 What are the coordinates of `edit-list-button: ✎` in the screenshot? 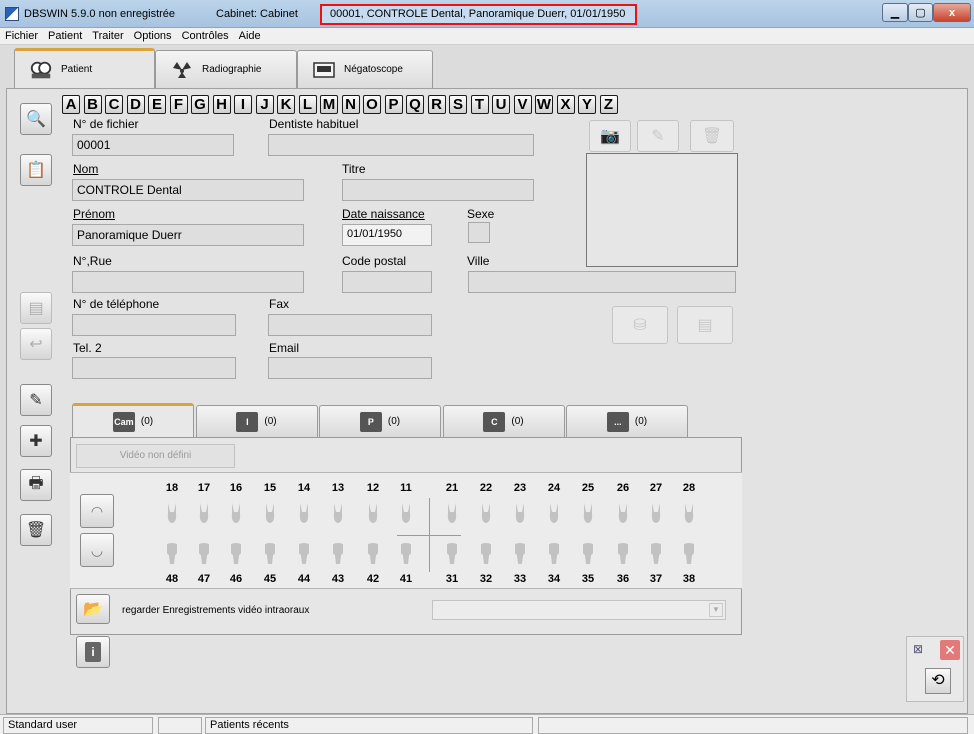 It's located at (36, 400).